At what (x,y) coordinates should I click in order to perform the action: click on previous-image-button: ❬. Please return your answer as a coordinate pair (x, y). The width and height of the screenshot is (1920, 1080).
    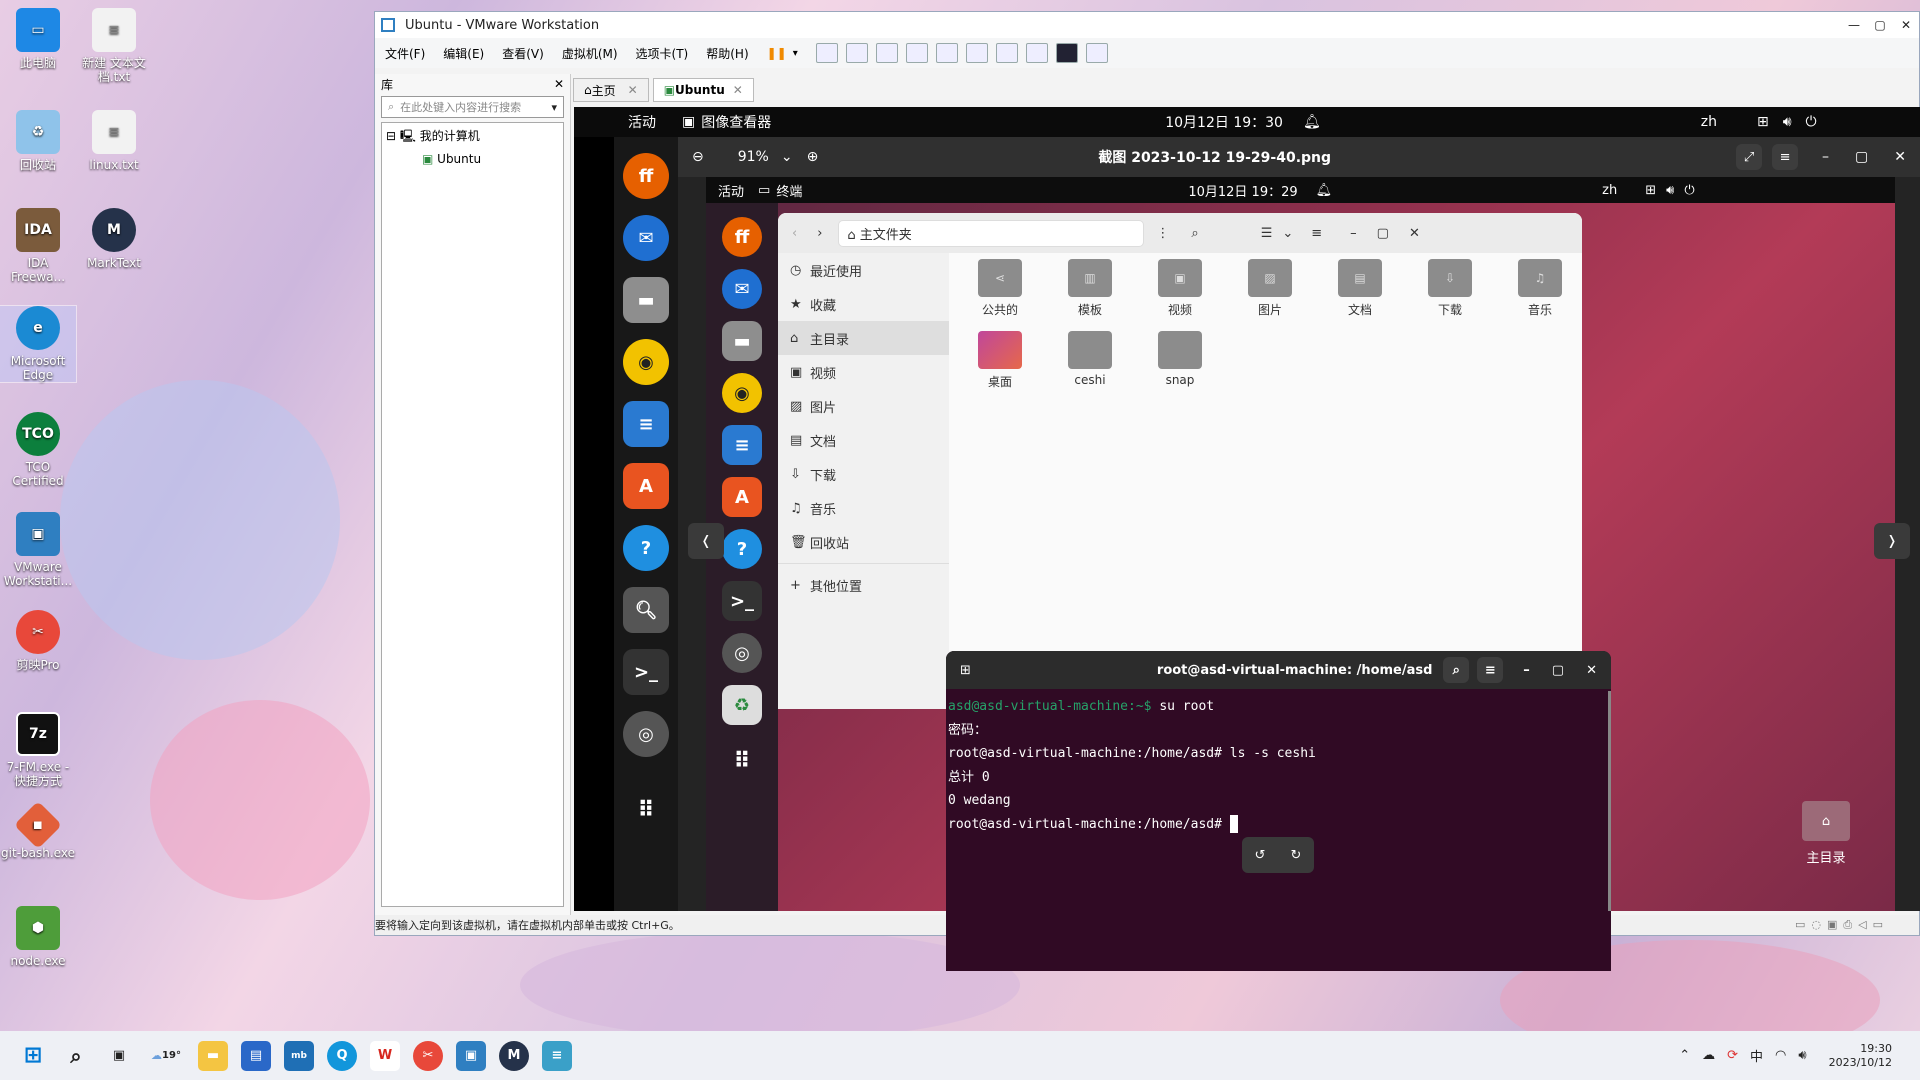
    Looking at the image, I should click on (706, 541).